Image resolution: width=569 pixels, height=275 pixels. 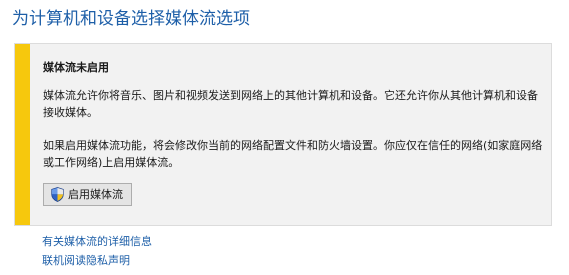 I want to click on warning-bar, so click(x=22, y=134).